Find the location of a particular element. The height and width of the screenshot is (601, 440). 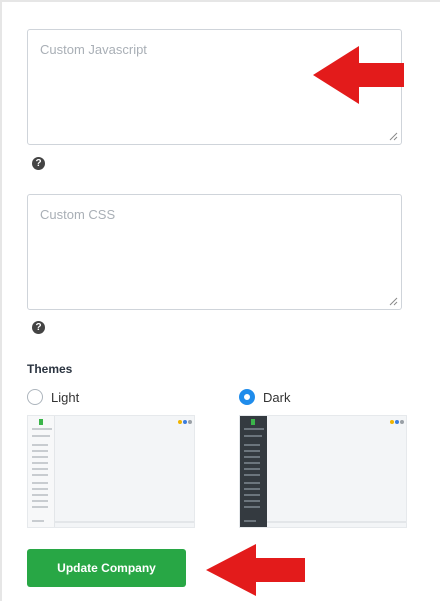

theme-dark-radio is located at coordinates (247, 397).